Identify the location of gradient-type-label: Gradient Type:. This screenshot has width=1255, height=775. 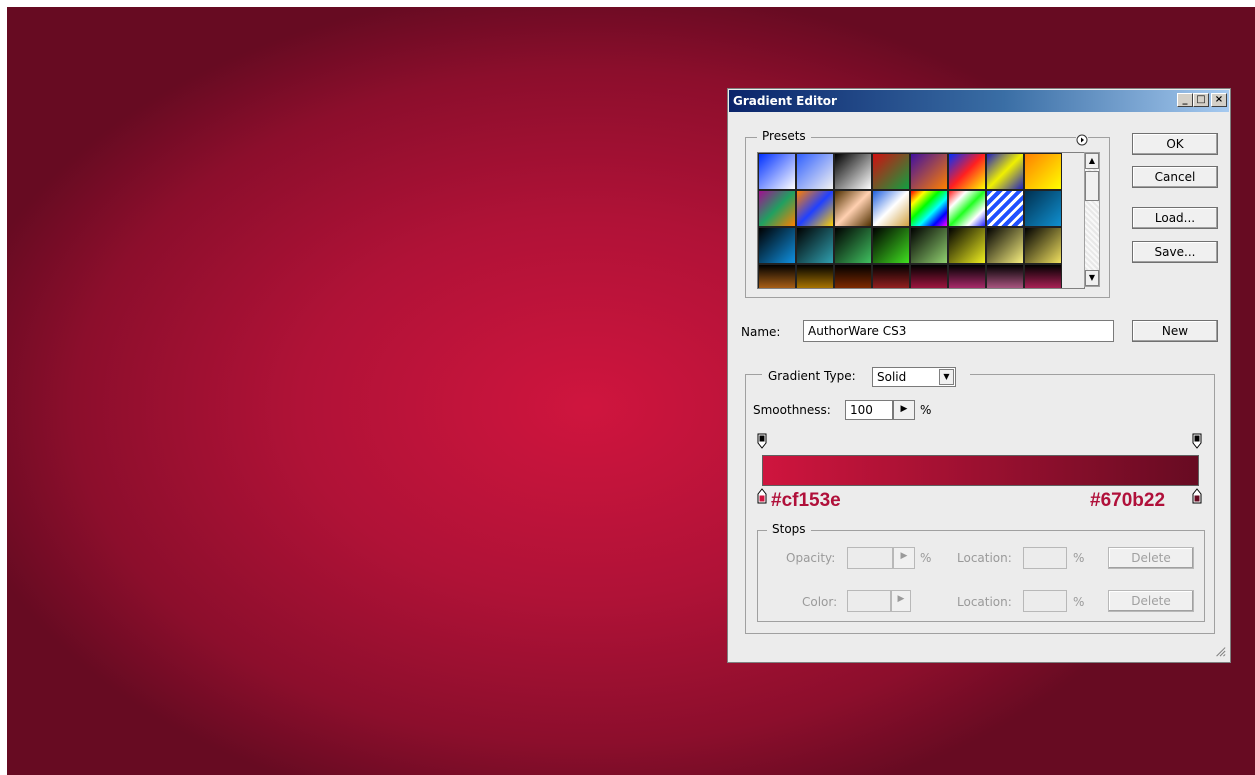
(812, 376).